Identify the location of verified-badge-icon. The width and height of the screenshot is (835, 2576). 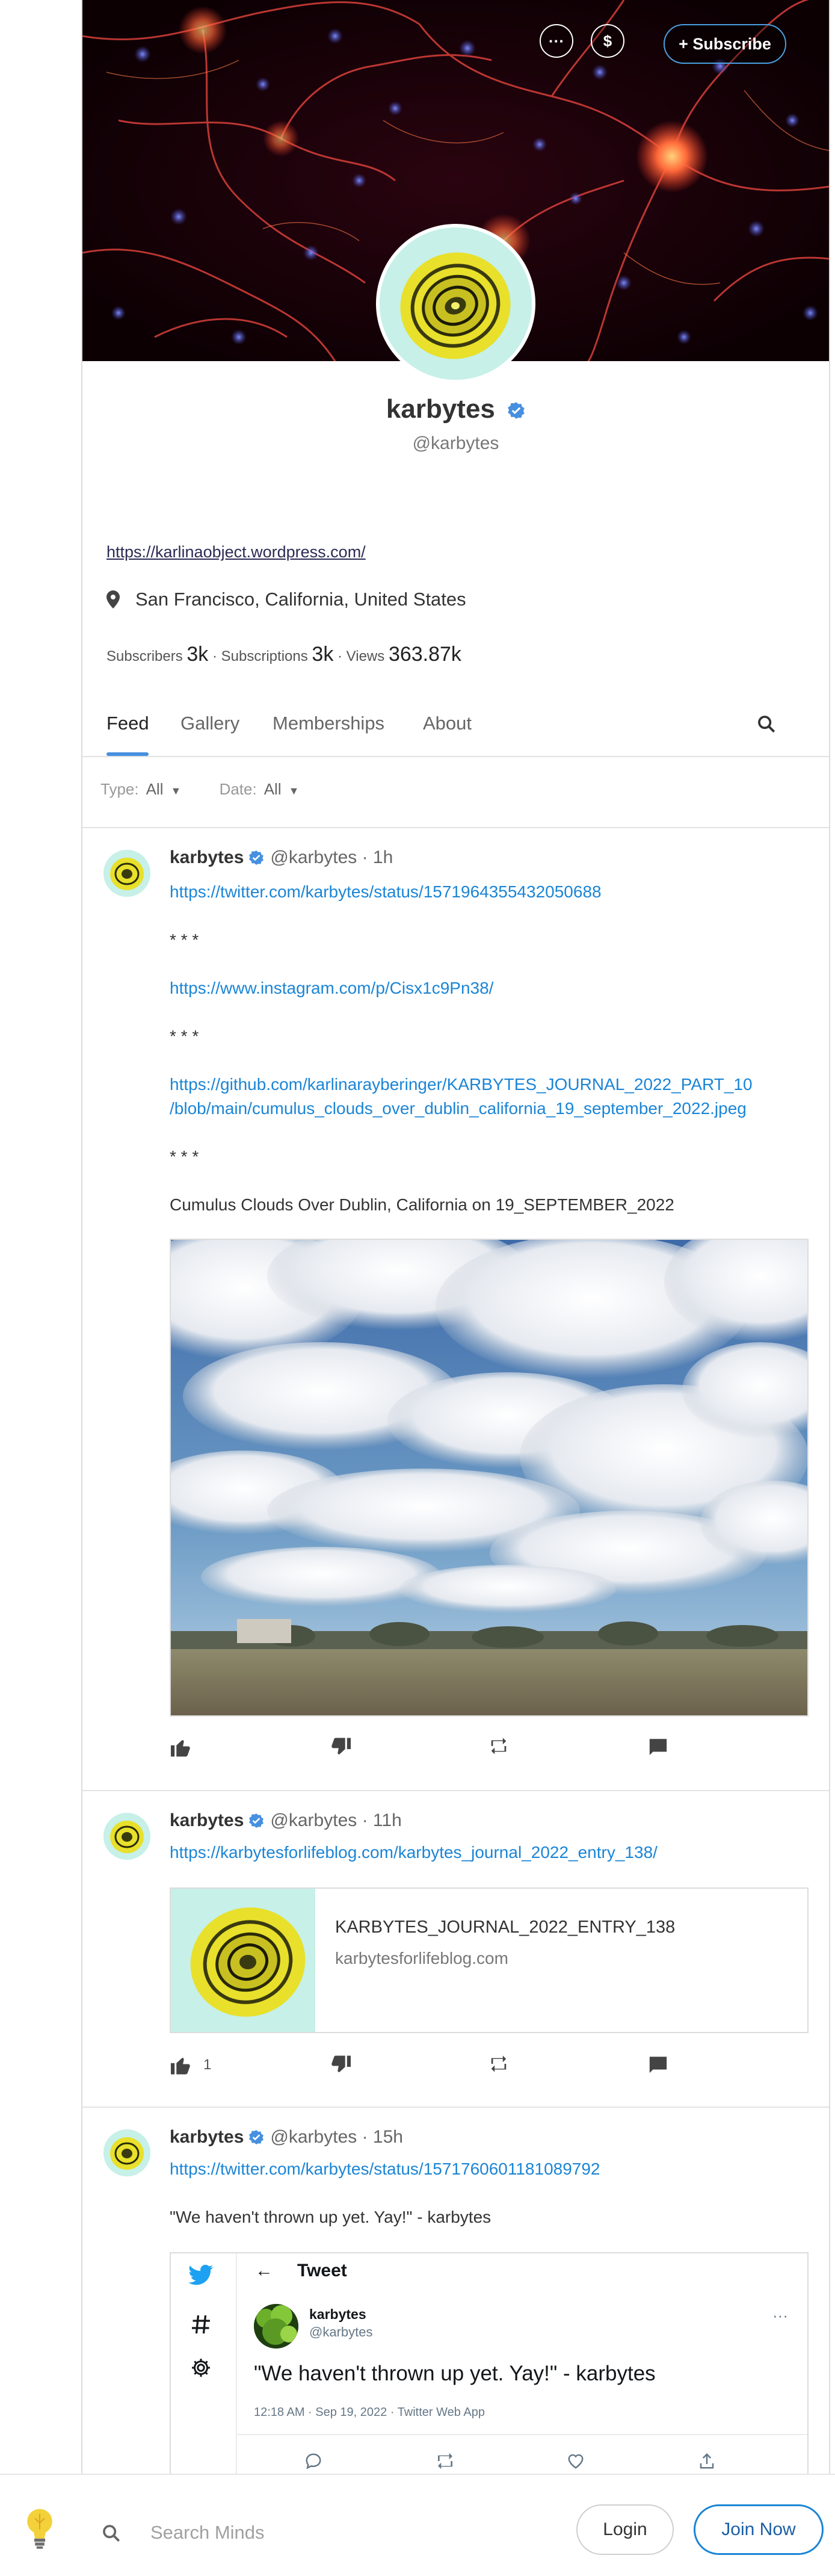
(256, 857).